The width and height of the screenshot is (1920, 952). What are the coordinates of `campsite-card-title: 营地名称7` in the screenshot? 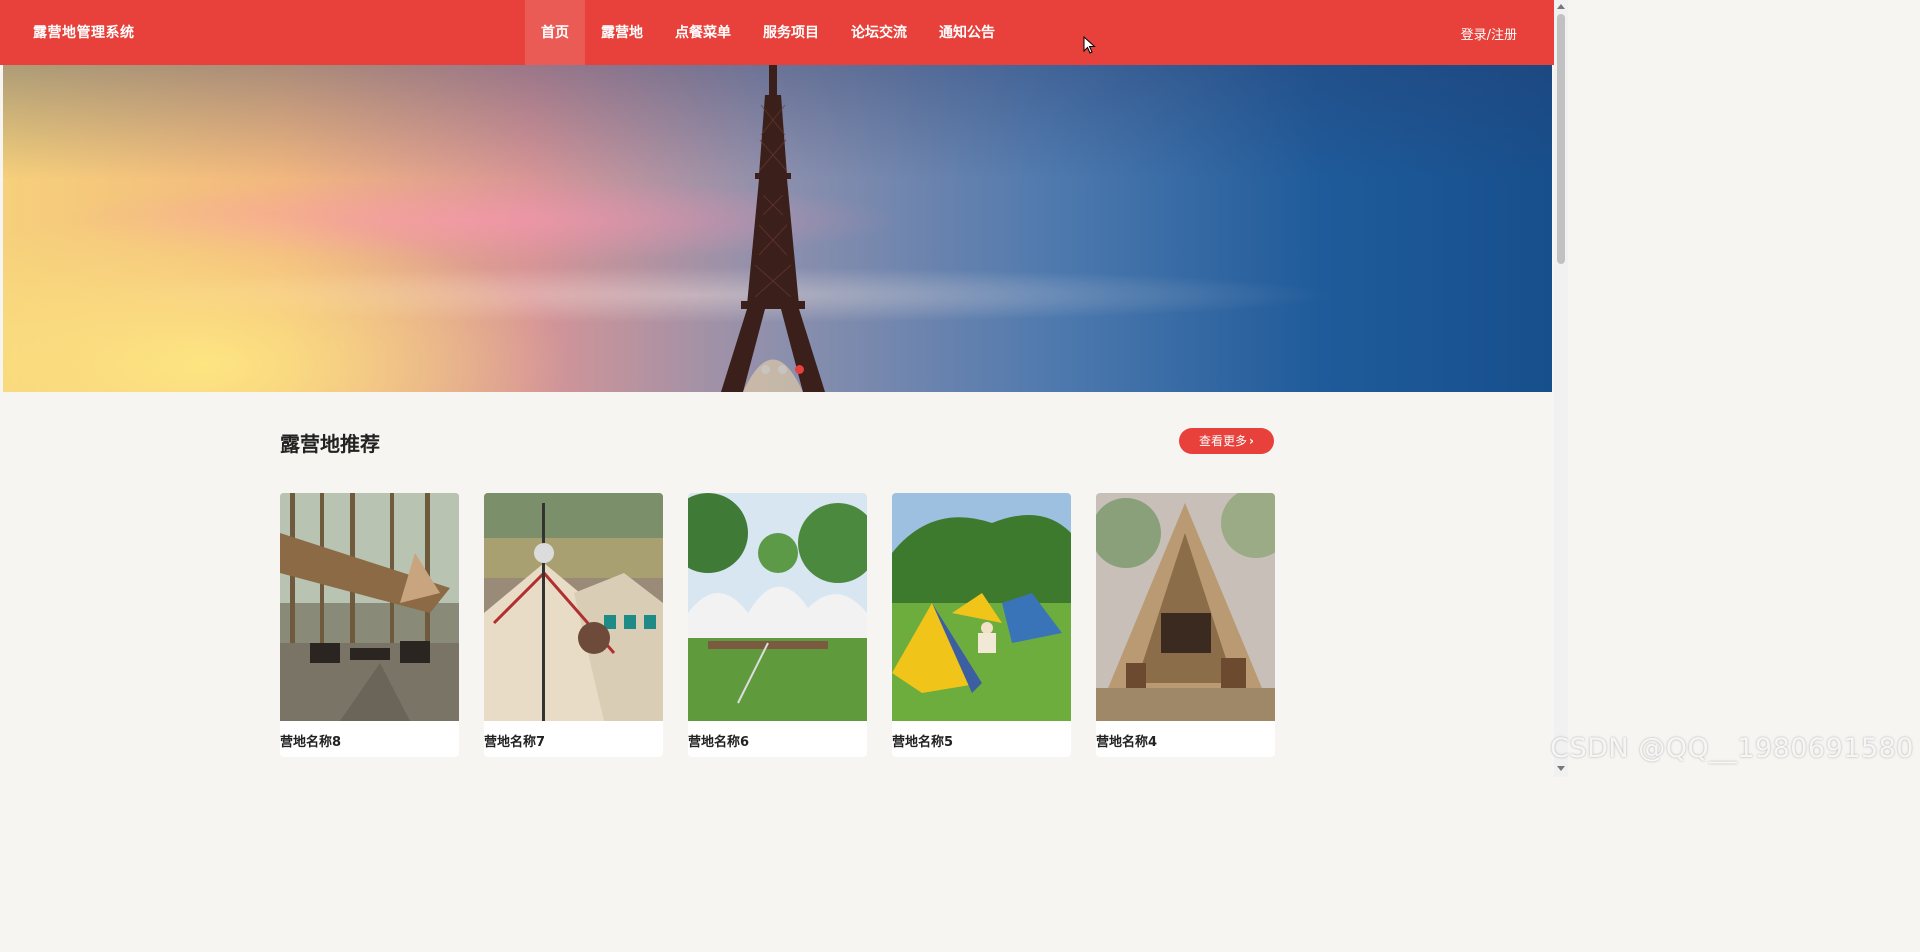 It's located at (515, 742).